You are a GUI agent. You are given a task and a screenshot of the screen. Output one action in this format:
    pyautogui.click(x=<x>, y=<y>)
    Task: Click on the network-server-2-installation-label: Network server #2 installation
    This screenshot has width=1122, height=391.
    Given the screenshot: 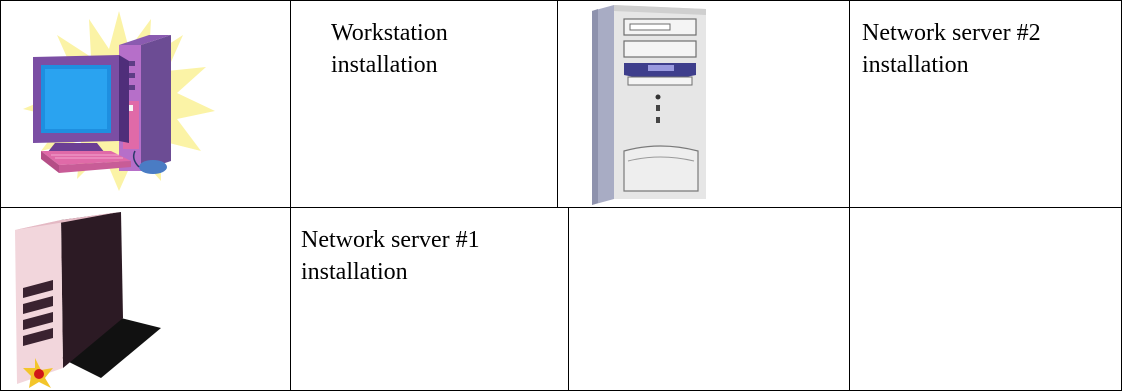 What is the action you would take?
    pyautogui.click(x=951, y=49)
    